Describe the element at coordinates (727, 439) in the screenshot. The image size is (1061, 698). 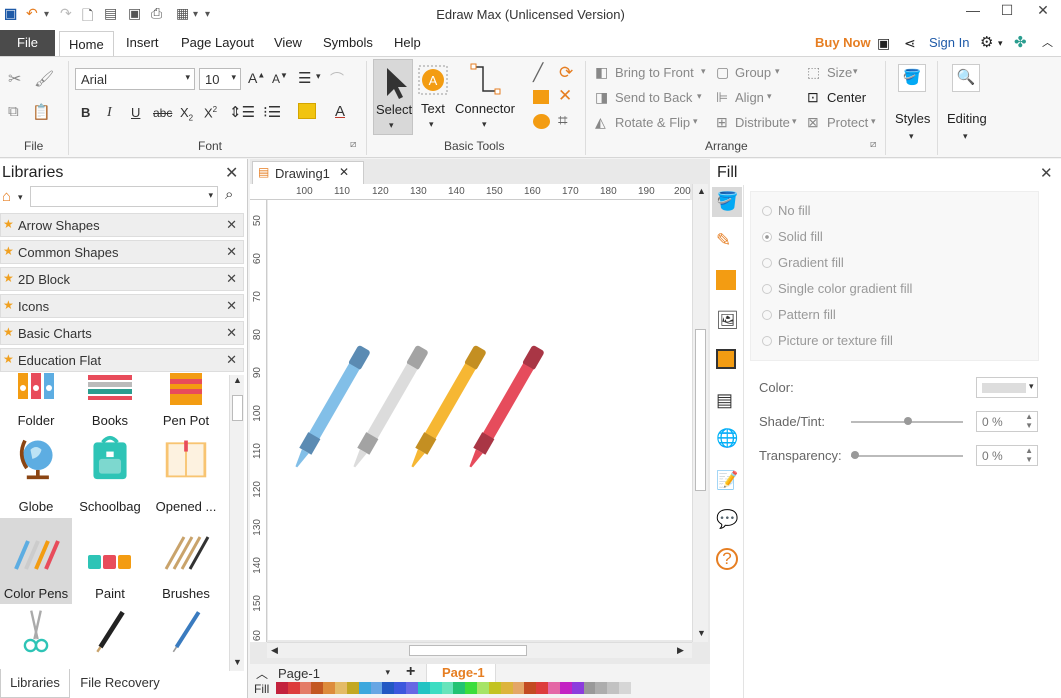
I see `globe-hyperlink-icon: 🌐` at that location.